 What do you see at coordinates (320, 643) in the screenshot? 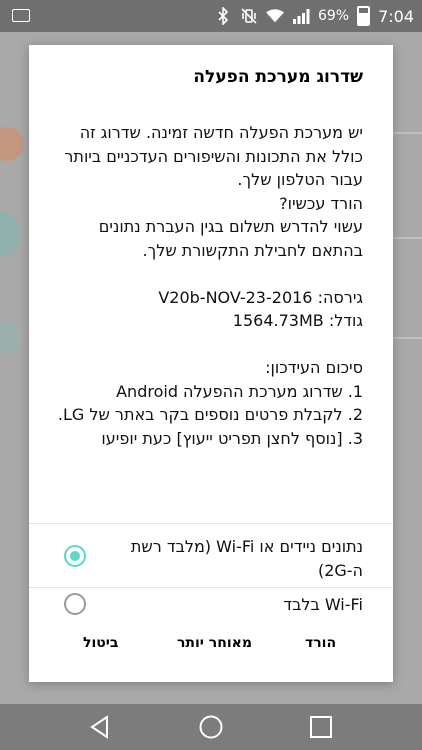
I see `download-button: הורד` at bounding box center [320, 643].